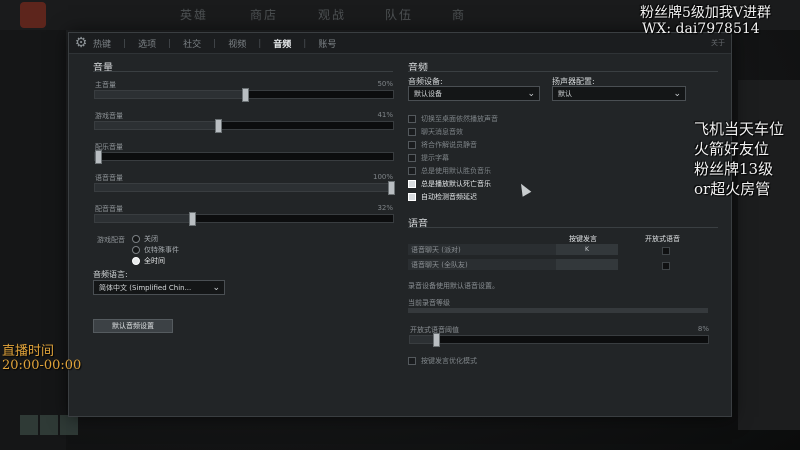  I want to click on voice-row-label: 语音聊天 (派对), so click(436, 249).